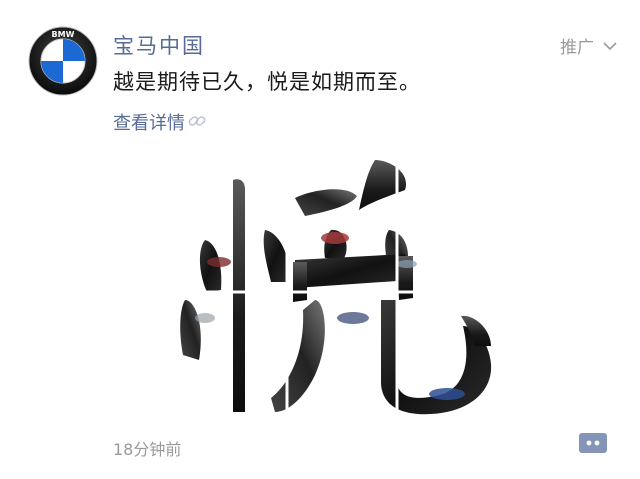  I want to click on view-details-link: 查看详情, so click(159, 122).